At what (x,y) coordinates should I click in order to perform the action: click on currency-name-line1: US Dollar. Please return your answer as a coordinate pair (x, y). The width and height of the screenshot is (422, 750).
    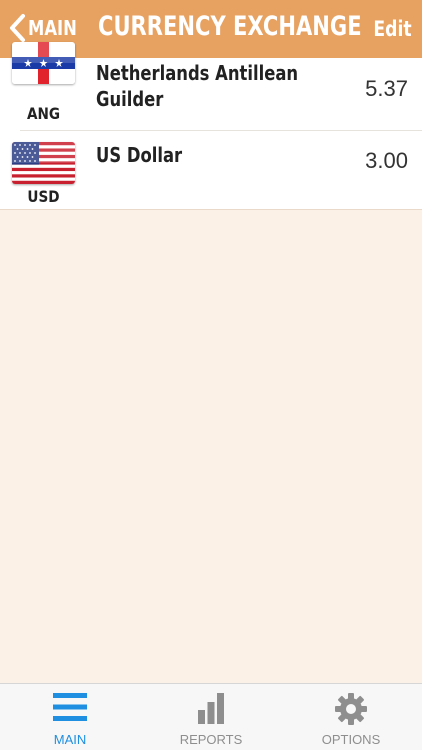
    Looking at the image, I should click on (139, 155).